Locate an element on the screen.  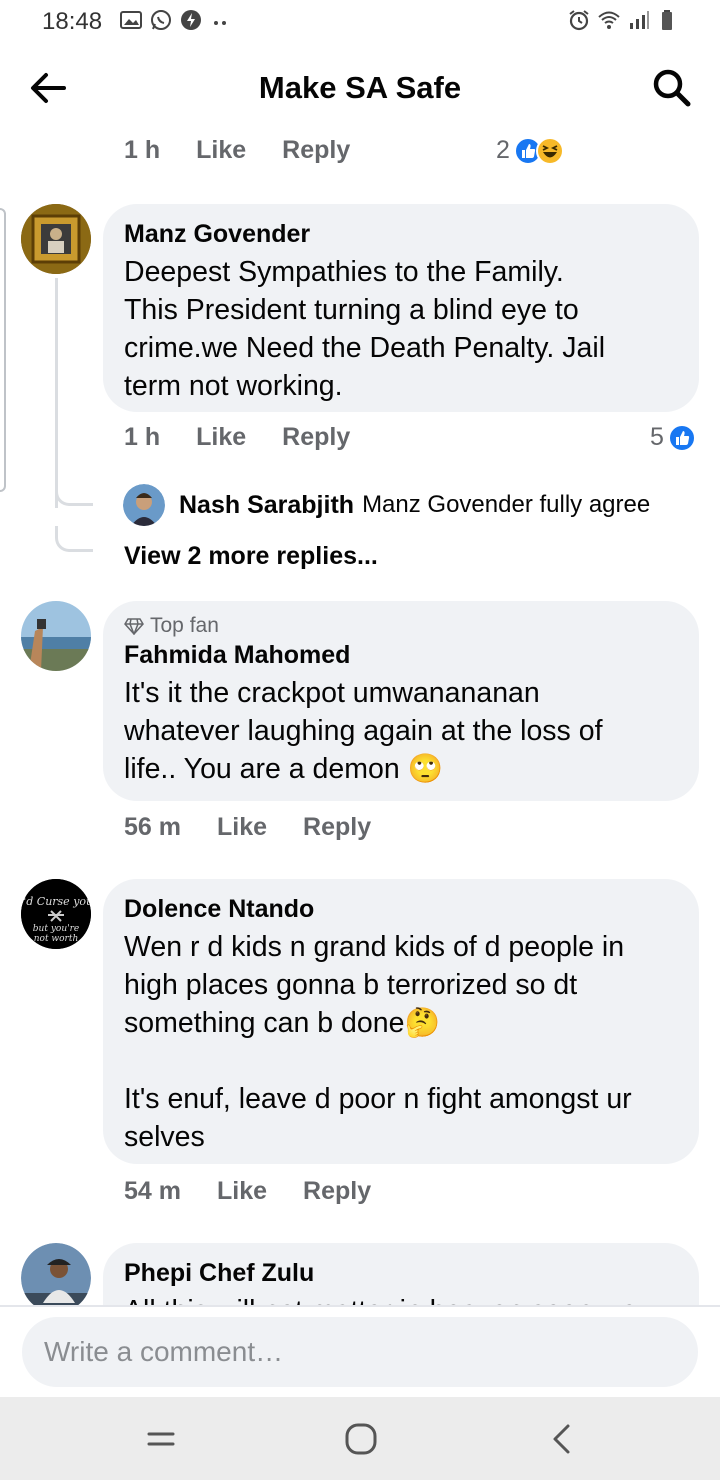
svg-text: but you're is located at coordinates (56, 929).